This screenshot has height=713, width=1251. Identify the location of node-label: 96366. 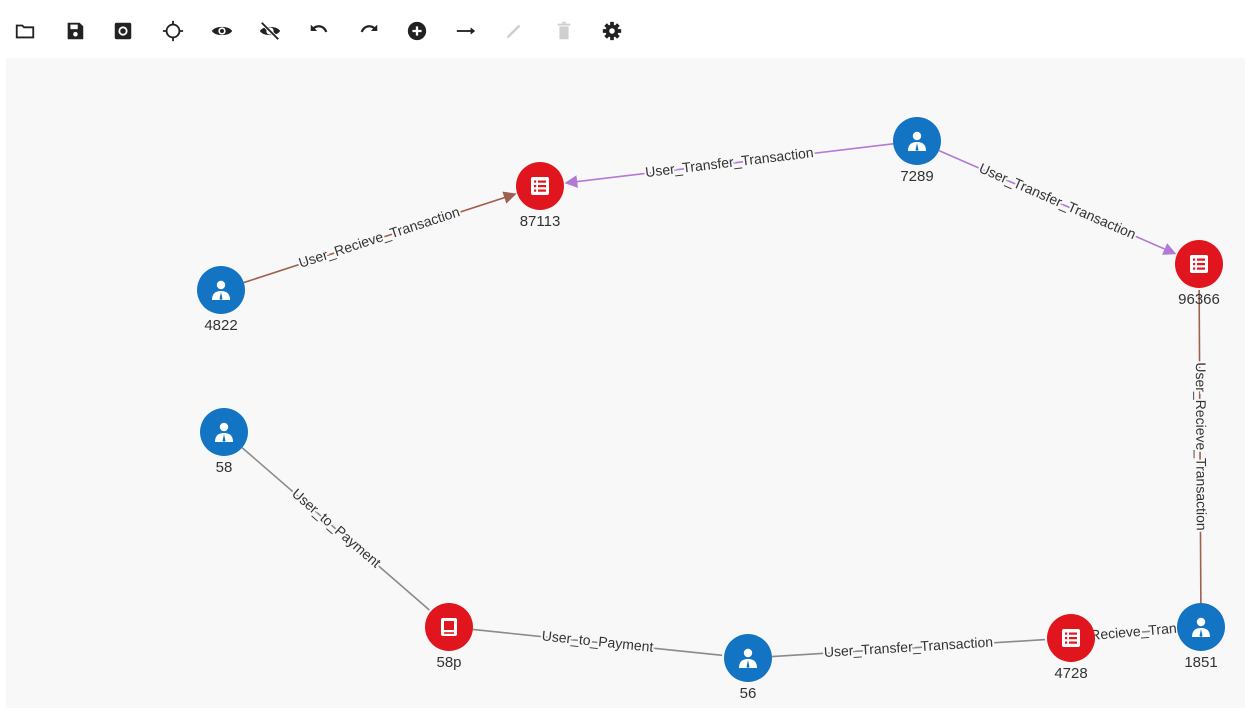
(1199, 299).